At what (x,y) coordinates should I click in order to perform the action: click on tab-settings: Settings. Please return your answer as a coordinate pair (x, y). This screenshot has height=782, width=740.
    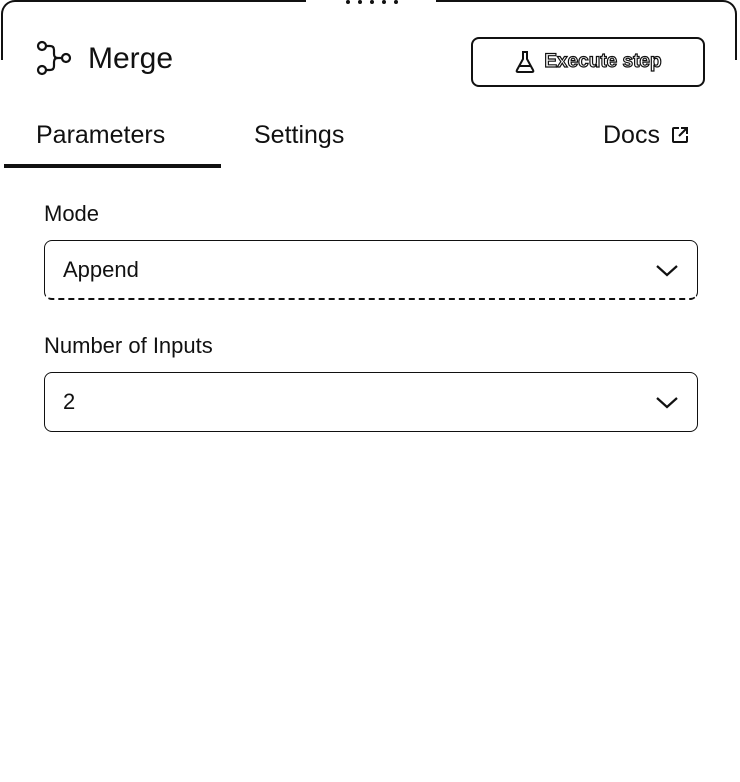
    Looking at the image, I should click on (299, 135).